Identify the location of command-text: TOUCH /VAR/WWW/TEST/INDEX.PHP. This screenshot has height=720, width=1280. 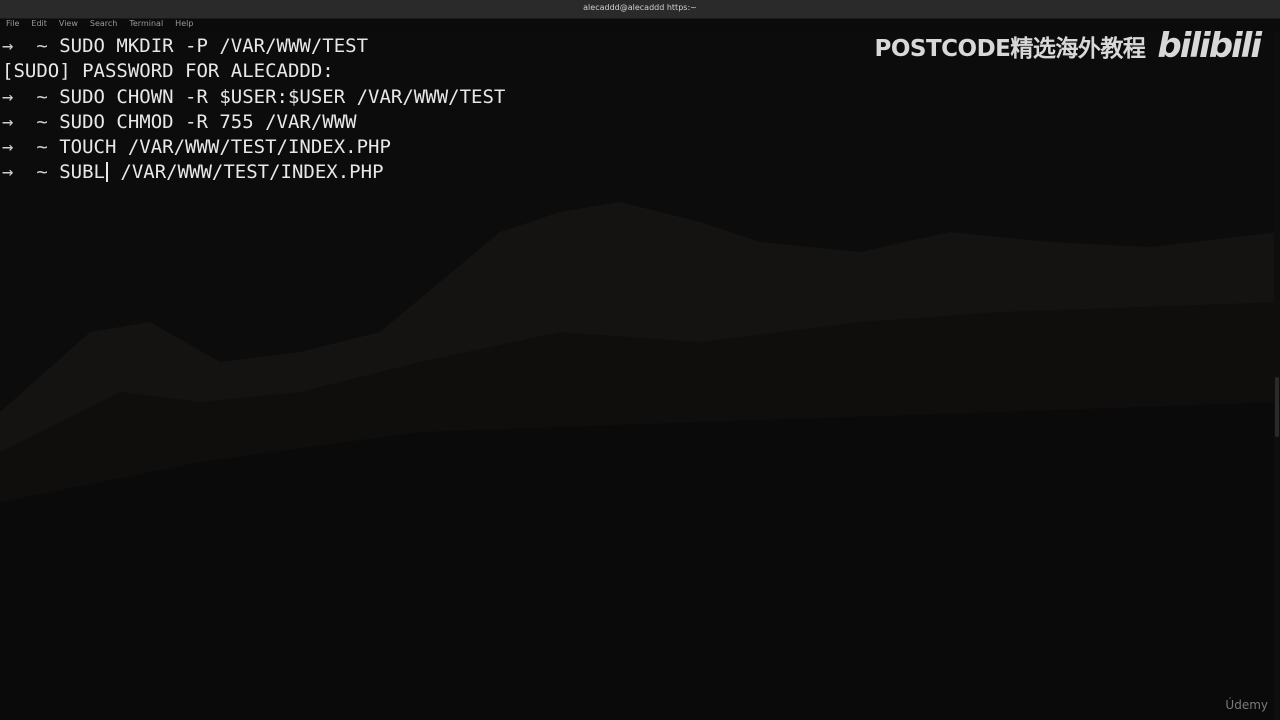
(225, 147).